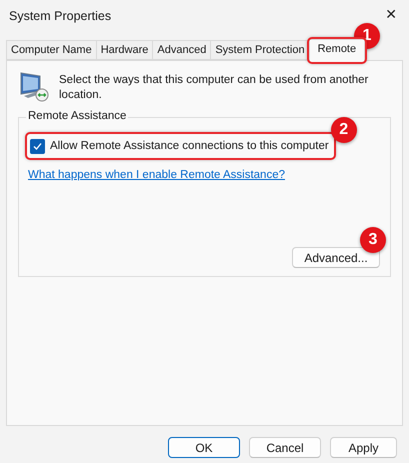  Describe the element at coordinates (60, 16) in the screenshot. I see `window-title: System Properties` at that location.